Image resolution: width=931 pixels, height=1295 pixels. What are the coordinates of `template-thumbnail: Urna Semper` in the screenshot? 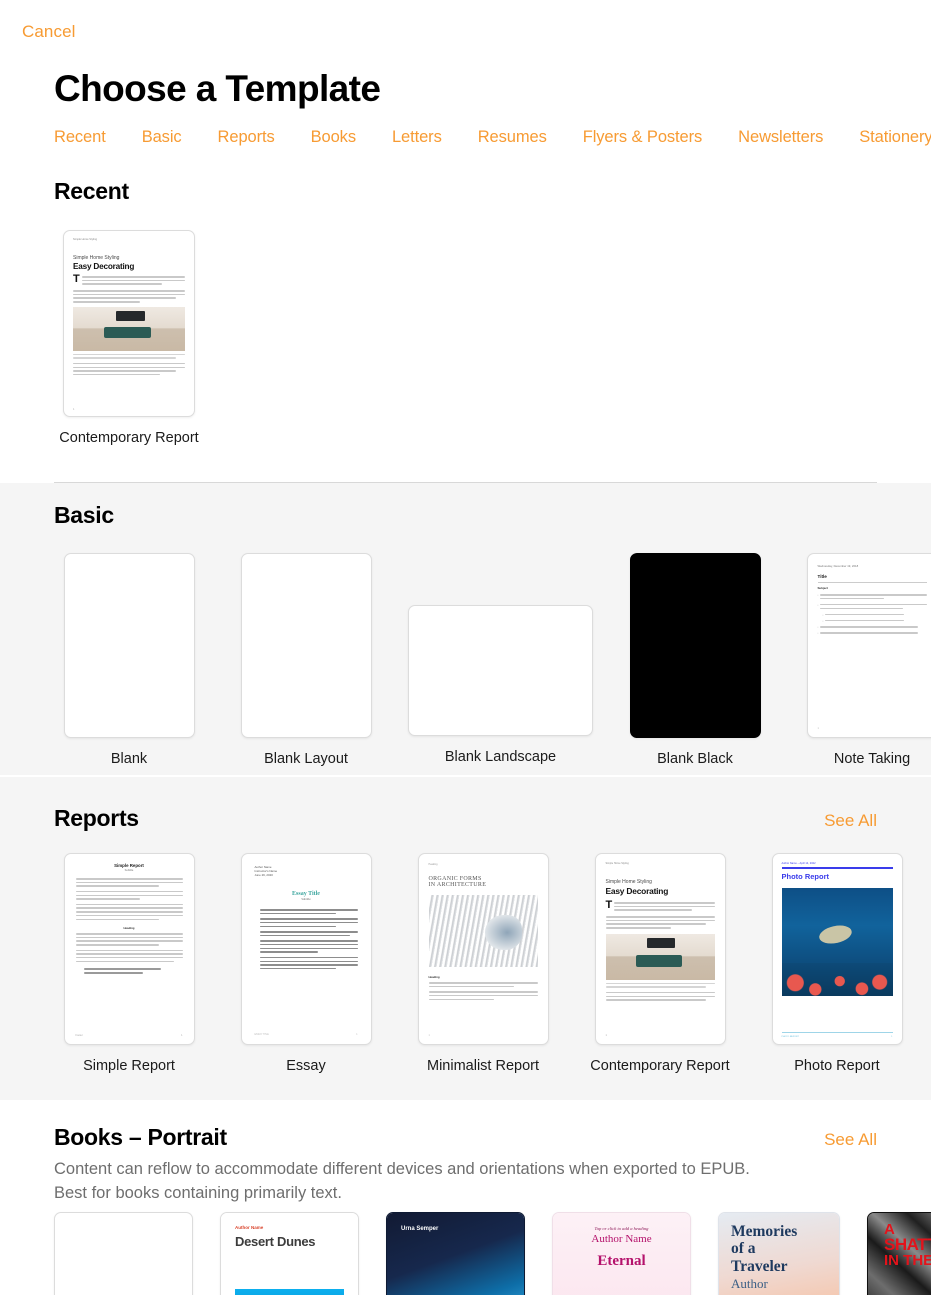 It's located at (455, 1253).